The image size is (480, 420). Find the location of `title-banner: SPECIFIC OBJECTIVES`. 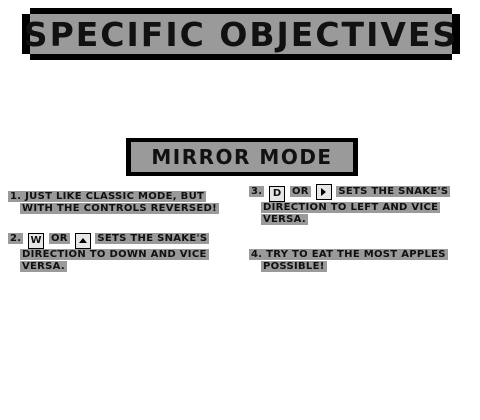

title-banner: SPECIFIC OBJECTIVES is located at coordinates (241, 34).